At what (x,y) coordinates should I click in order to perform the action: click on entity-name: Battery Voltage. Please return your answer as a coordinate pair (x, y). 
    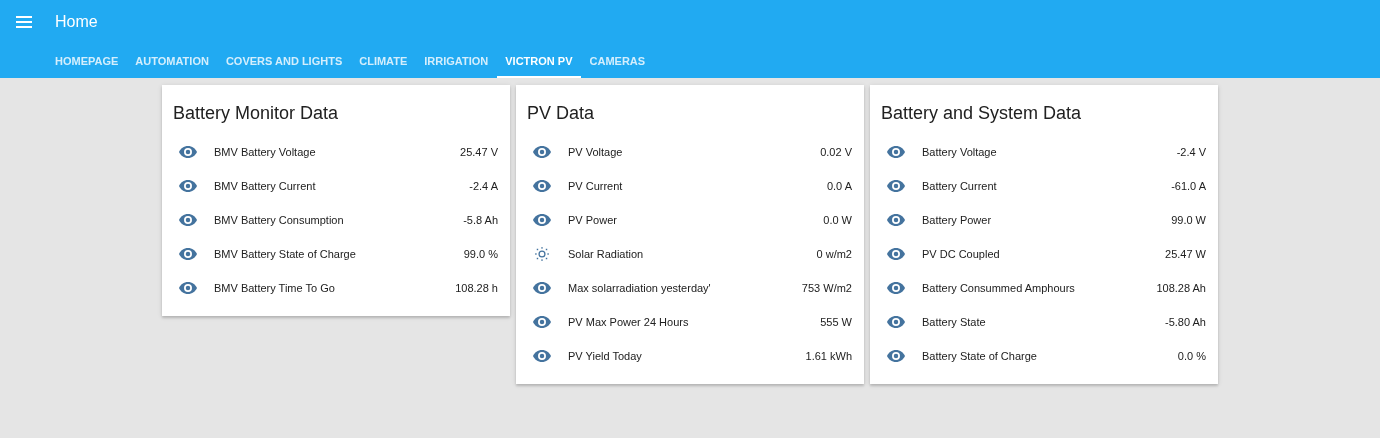
    Looking at the image, I should click on (1049, 152).